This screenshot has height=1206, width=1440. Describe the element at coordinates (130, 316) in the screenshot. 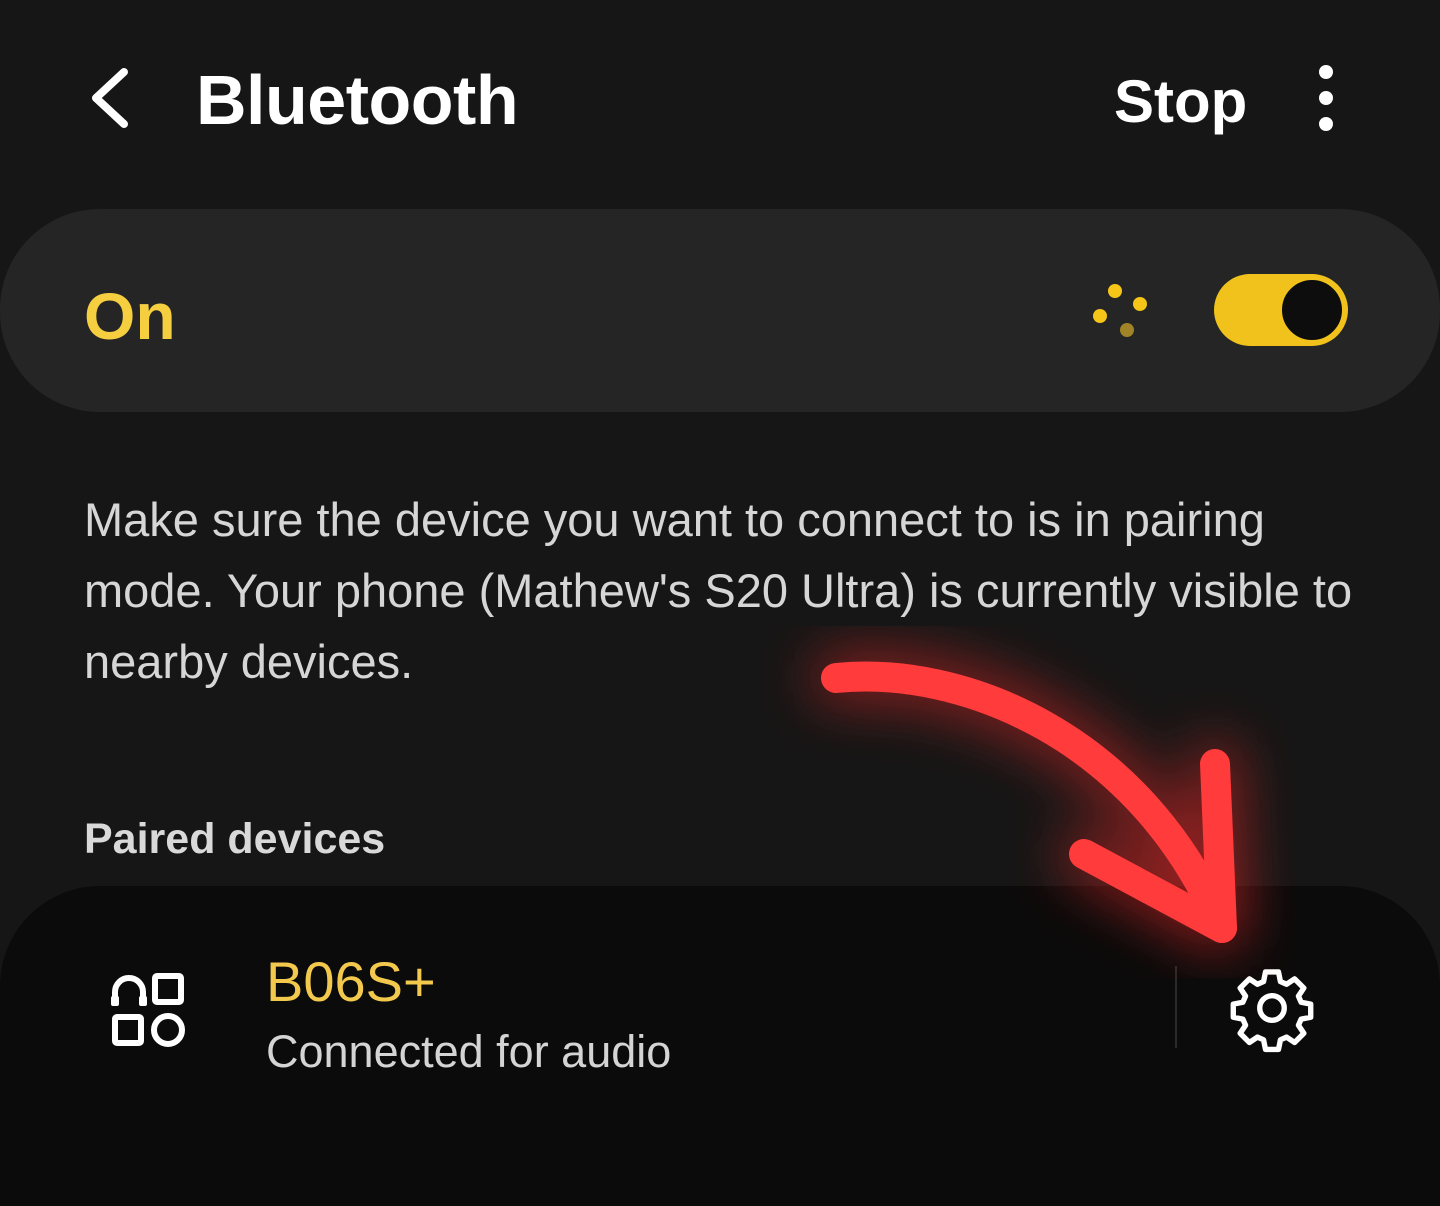

I see `switch-state-label: On` at that location.